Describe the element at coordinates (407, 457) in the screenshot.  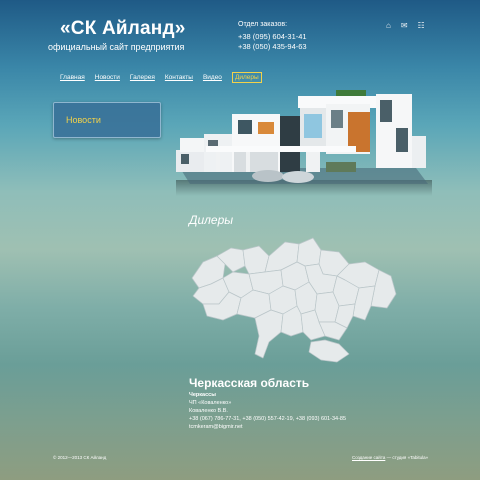
I see `footer-dev-studio: — студия «Tabitula»` at that location.